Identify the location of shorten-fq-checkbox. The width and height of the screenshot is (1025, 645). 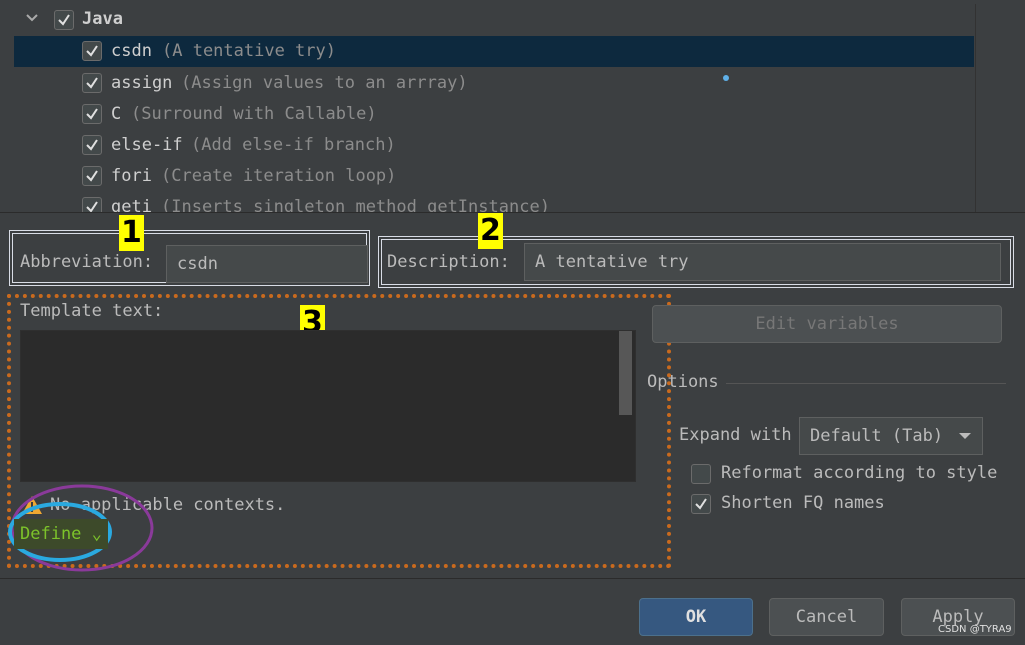
(701, 504).